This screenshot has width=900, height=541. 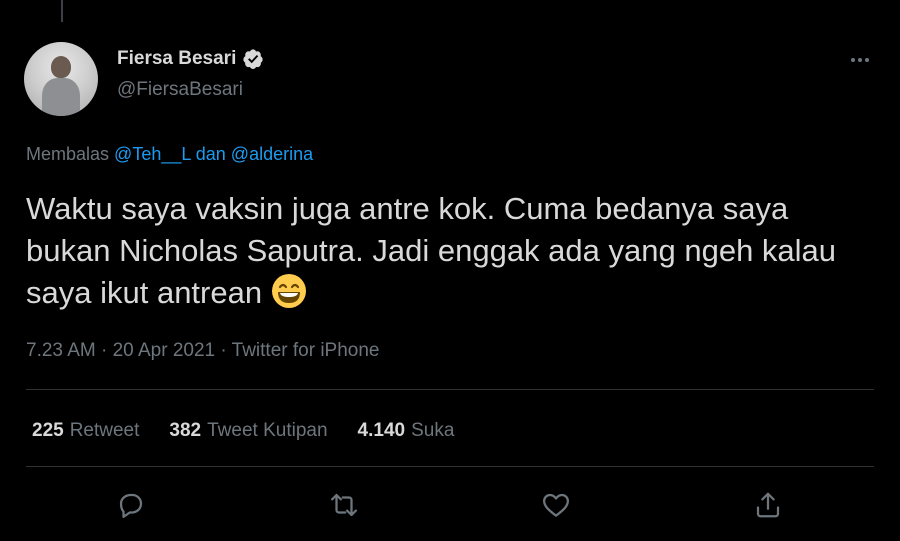 What do you see at coordinates (381, 430) in the screenshot?
I see `like-count: 4.140` at bounding box center [381, 430].